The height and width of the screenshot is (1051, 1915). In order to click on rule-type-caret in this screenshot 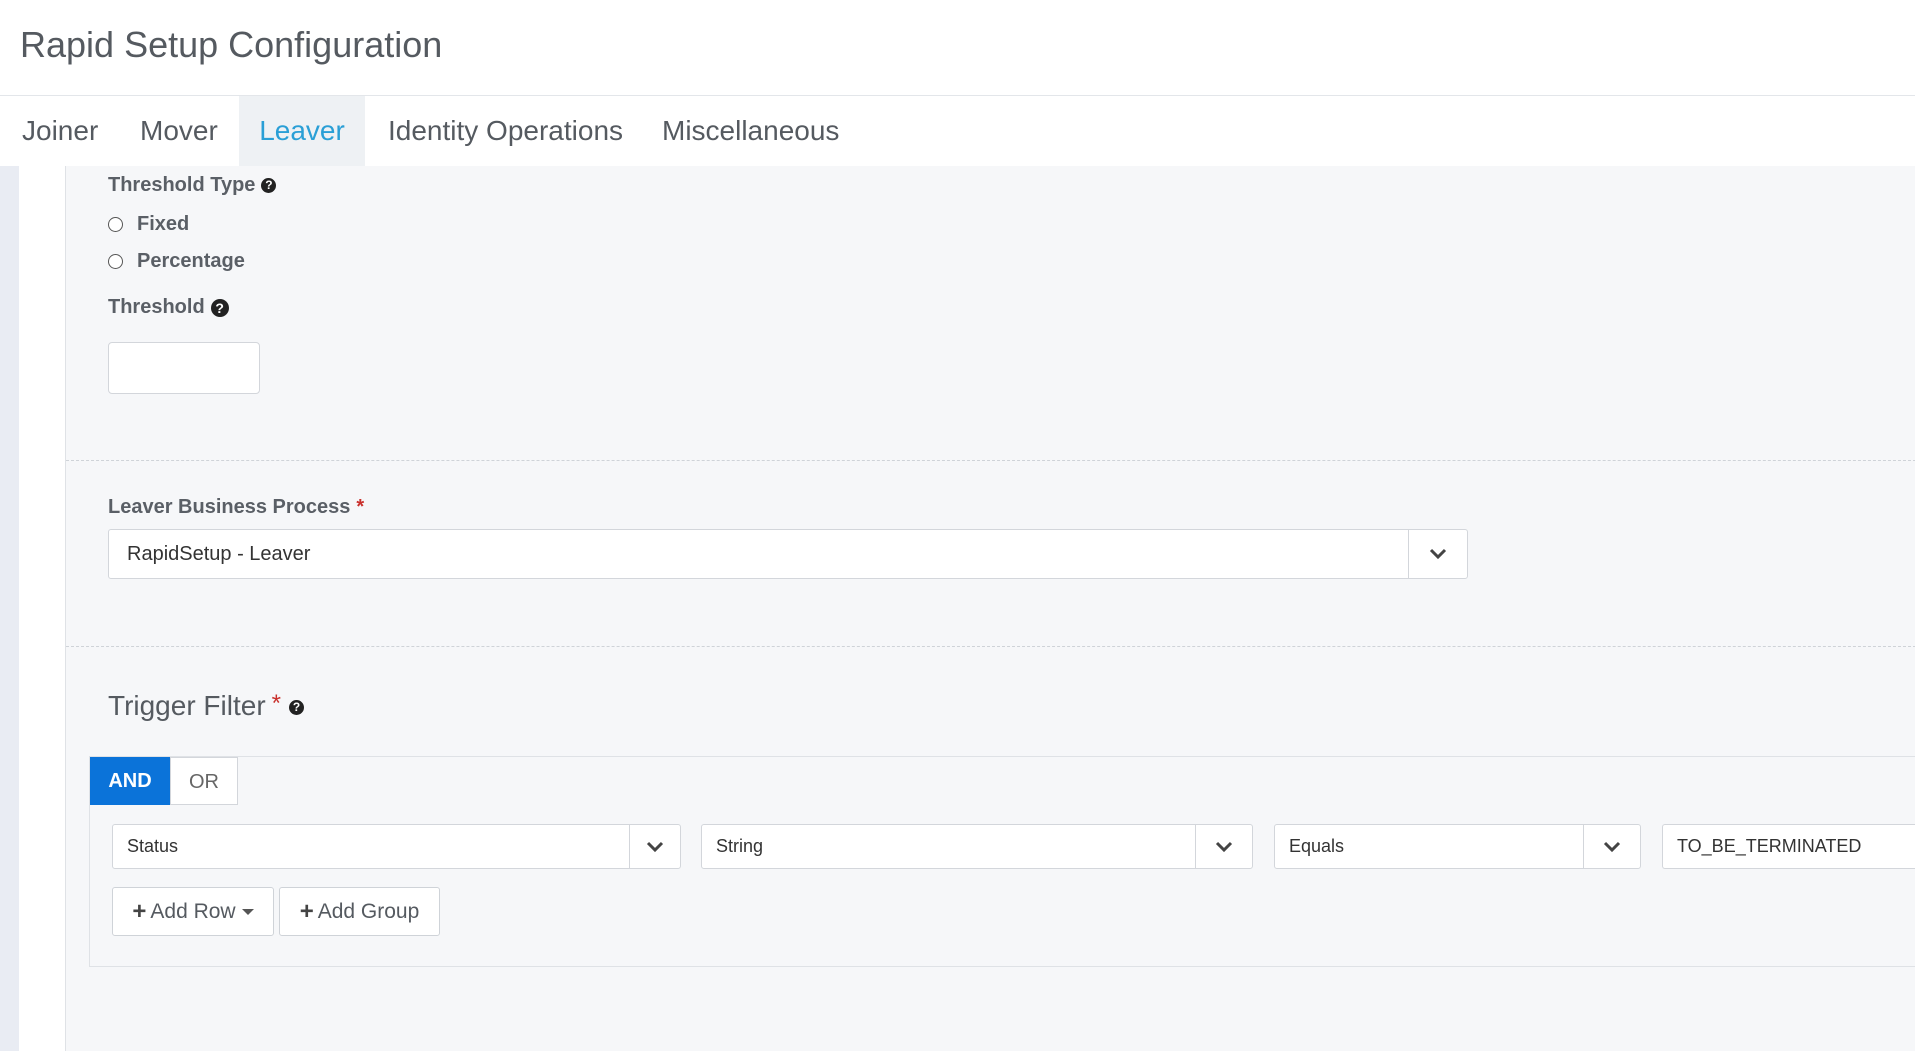, I will do `click(1223, 846)`.